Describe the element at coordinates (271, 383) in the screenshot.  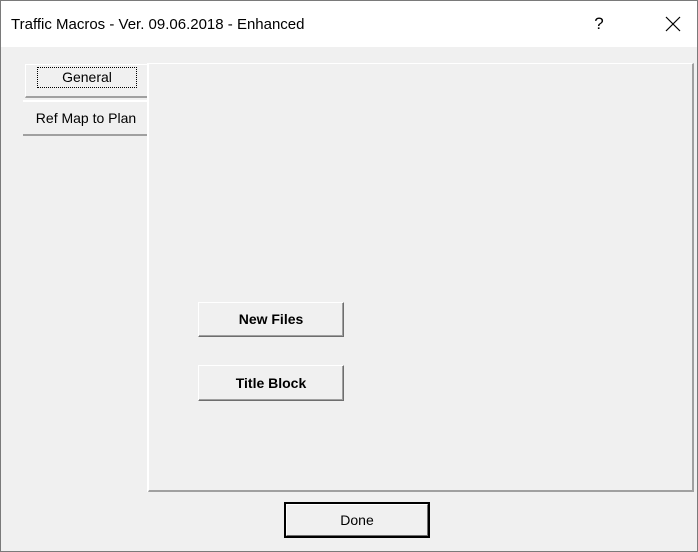
I see `title-block-button: Title Block` at that location.